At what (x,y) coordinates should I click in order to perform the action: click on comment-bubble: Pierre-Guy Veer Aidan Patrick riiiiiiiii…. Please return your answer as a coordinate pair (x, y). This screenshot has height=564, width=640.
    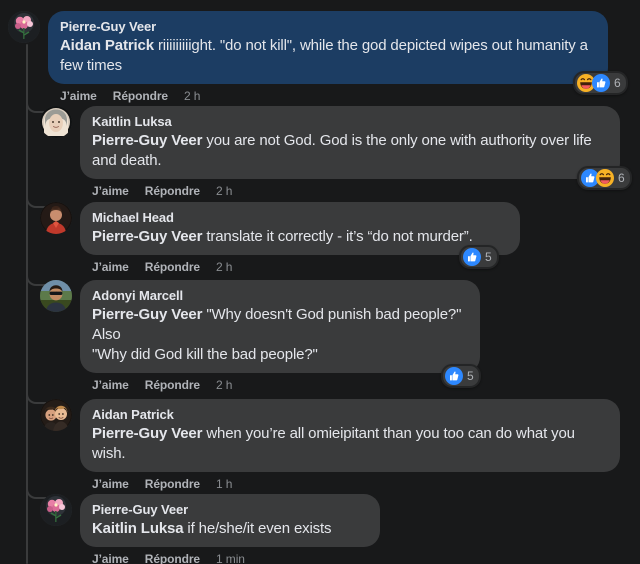
    Looking at the image, I should click on (328, 47).